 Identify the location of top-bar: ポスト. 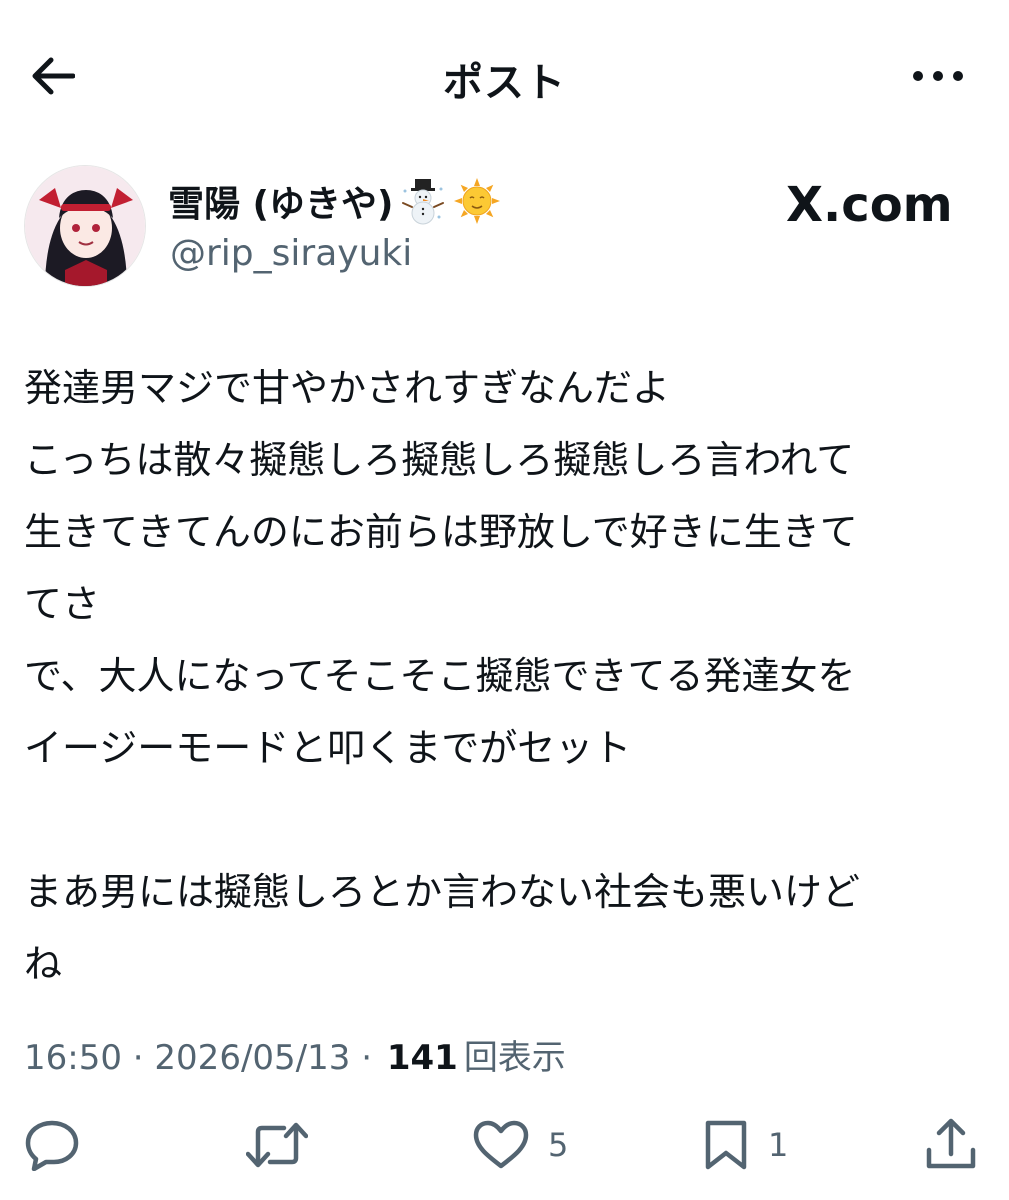
(504, 75).